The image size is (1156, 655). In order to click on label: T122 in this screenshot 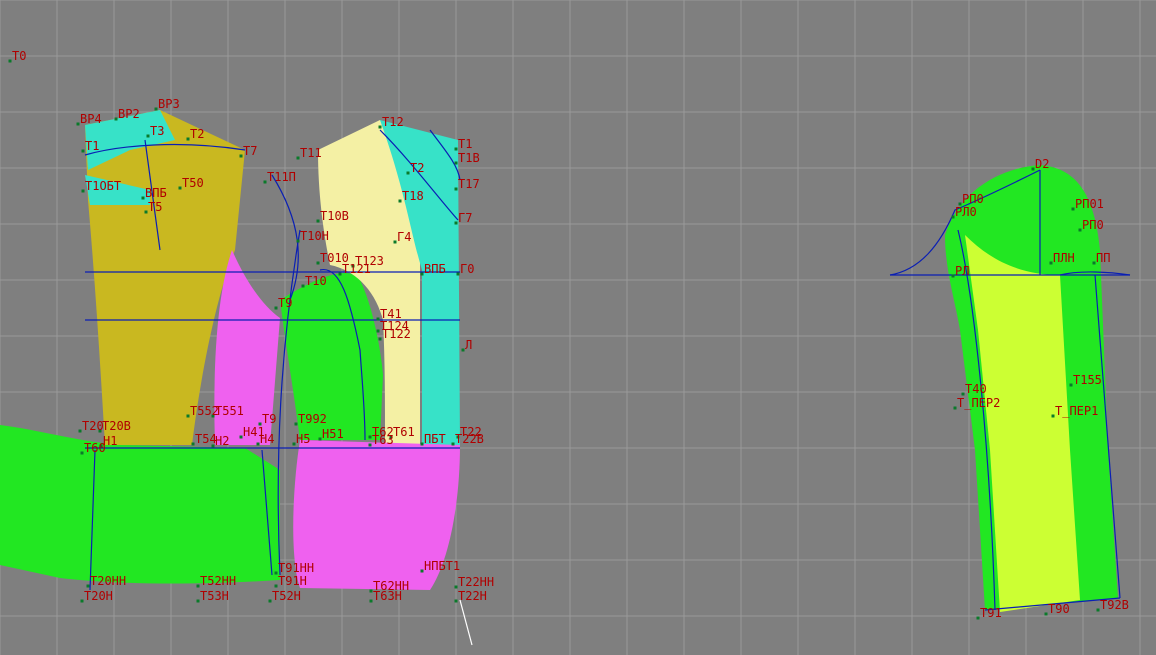, I will do `click(396, 334)`.